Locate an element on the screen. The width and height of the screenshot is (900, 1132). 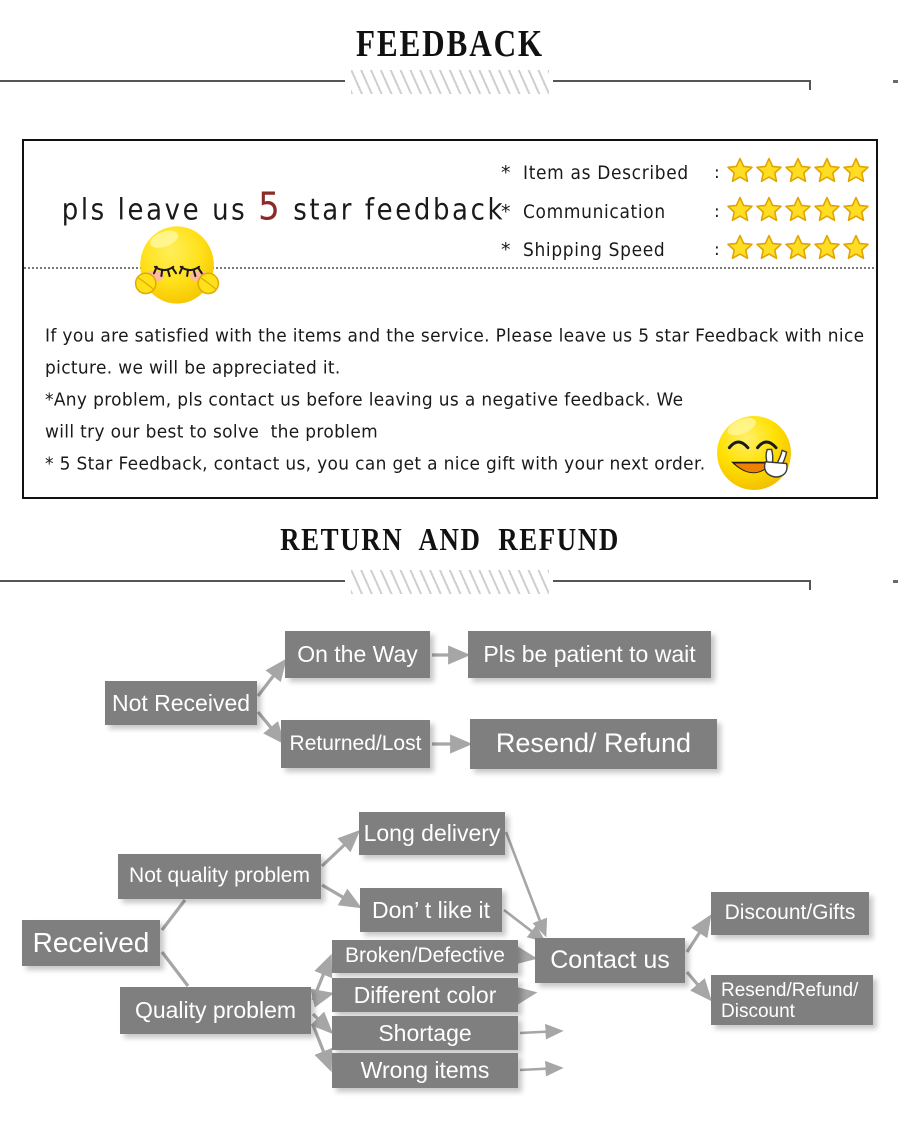
flow-node-not-received: Not Received is located at coordinates (181, 703).